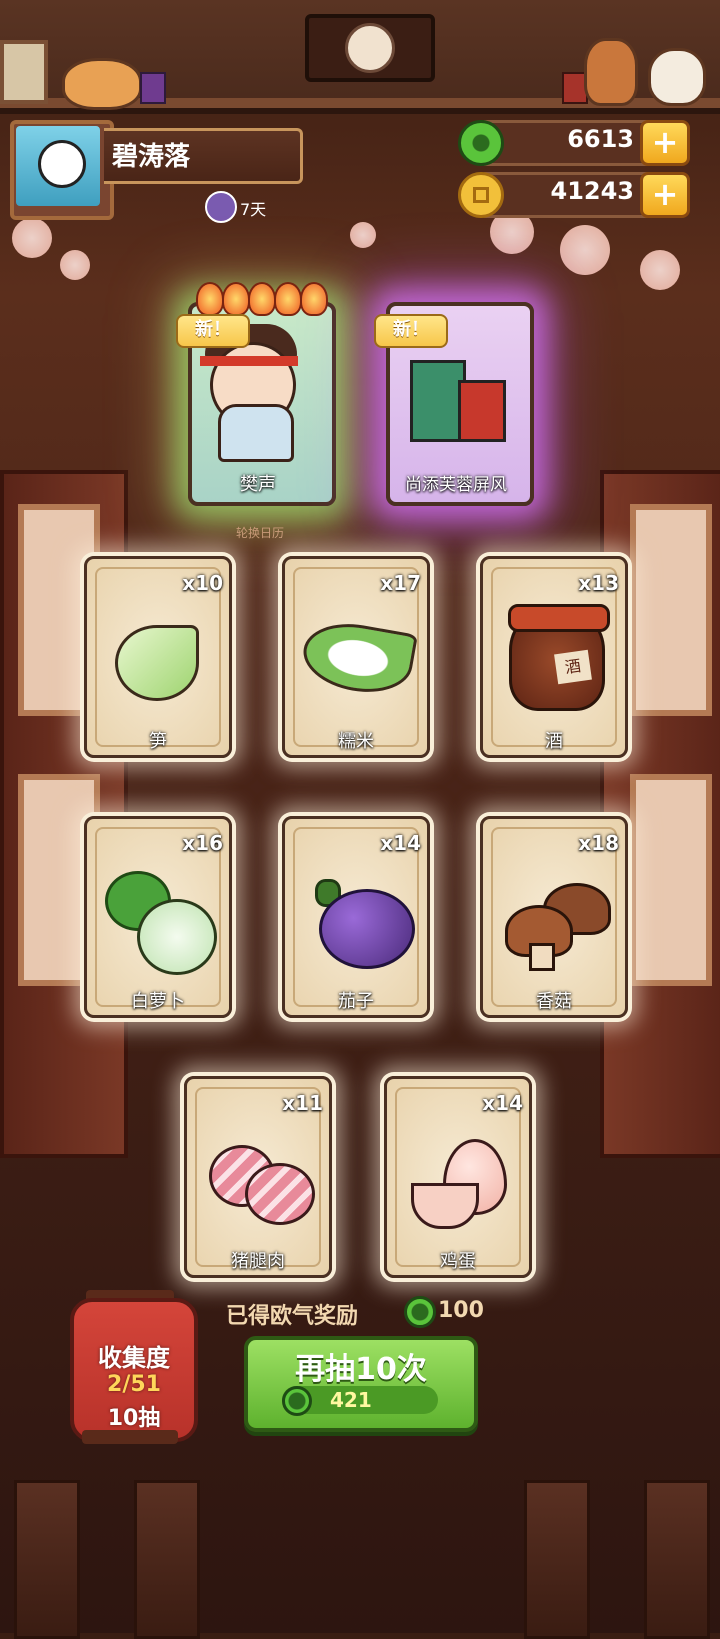 Image resolution: width=720 pixels, height=1639 pixels. What do you see at coordinates (102, 84) in the screenshot?
I see `orange-cat` at bounding box center [102, 84].